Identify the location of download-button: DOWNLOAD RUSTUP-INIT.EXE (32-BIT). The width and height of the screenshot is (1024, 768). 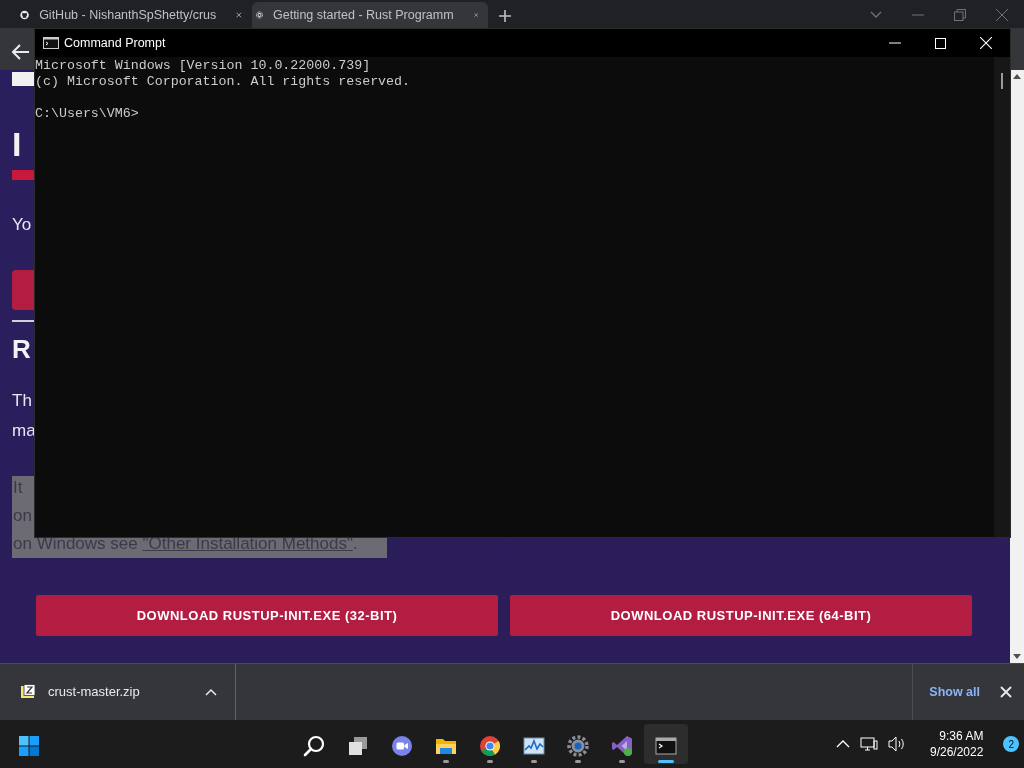
(267, 615).